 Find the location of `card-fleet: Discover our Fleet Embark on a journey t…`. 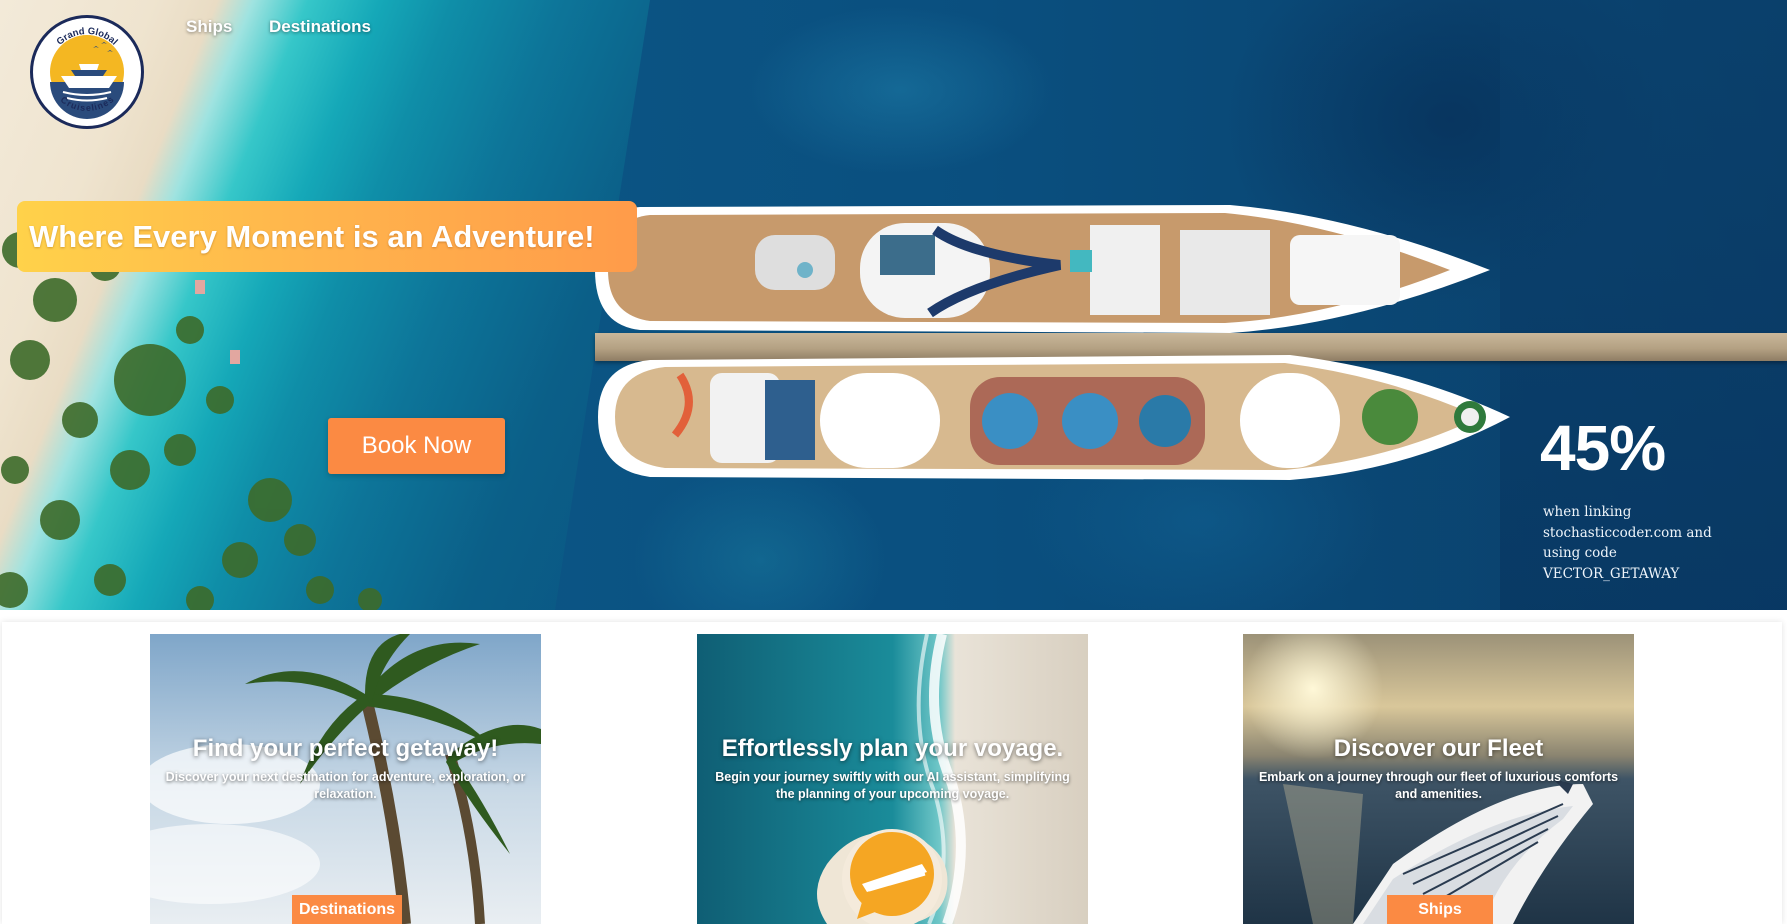

card-fleet: Discover our Fleet Embark on a journey t… is located at coordinates (1438, 779).